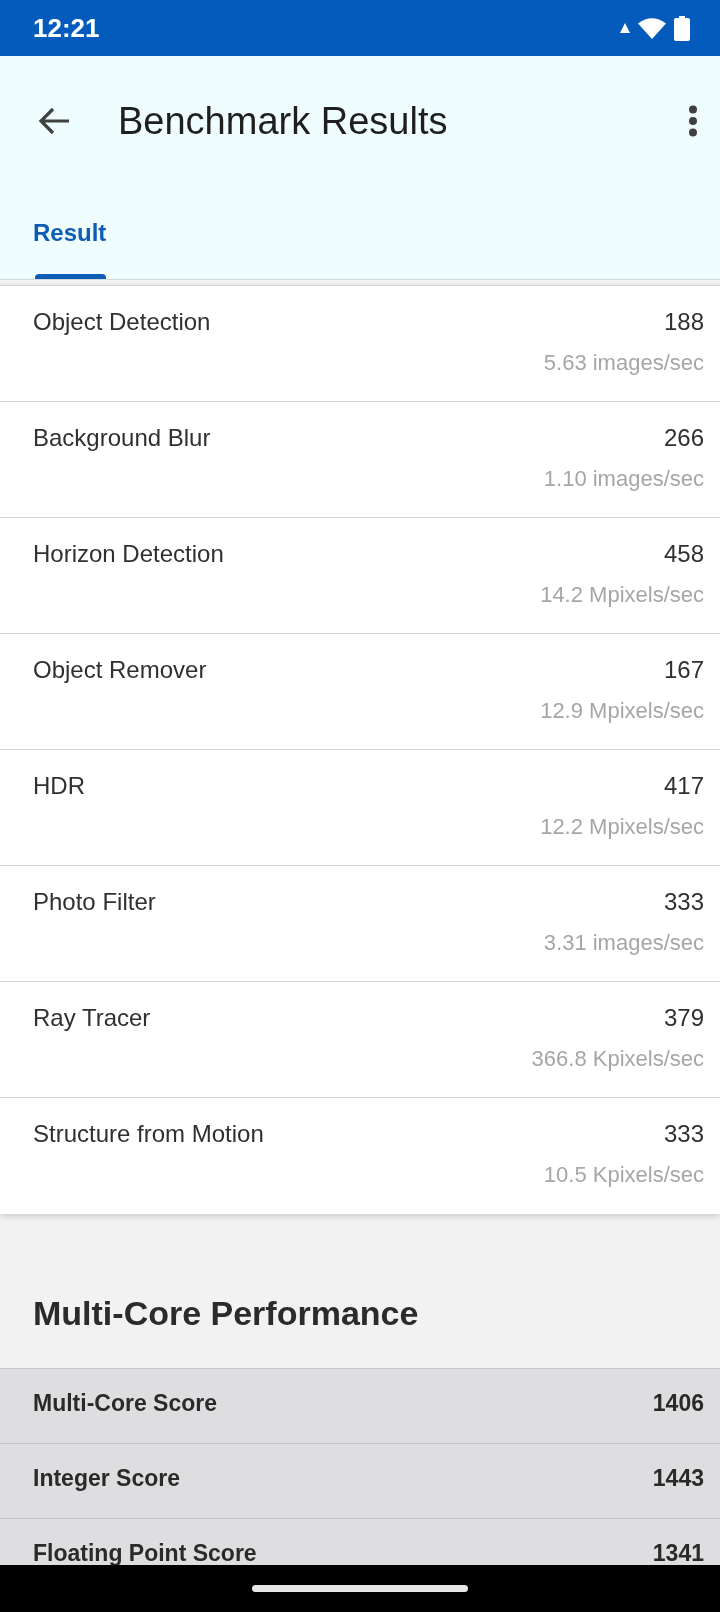 The height and width of the screenshot is (1612, 720). Describe the element at coordinates (683, 438) in the screenshot. I see `benchmark-score: 266` at that location.